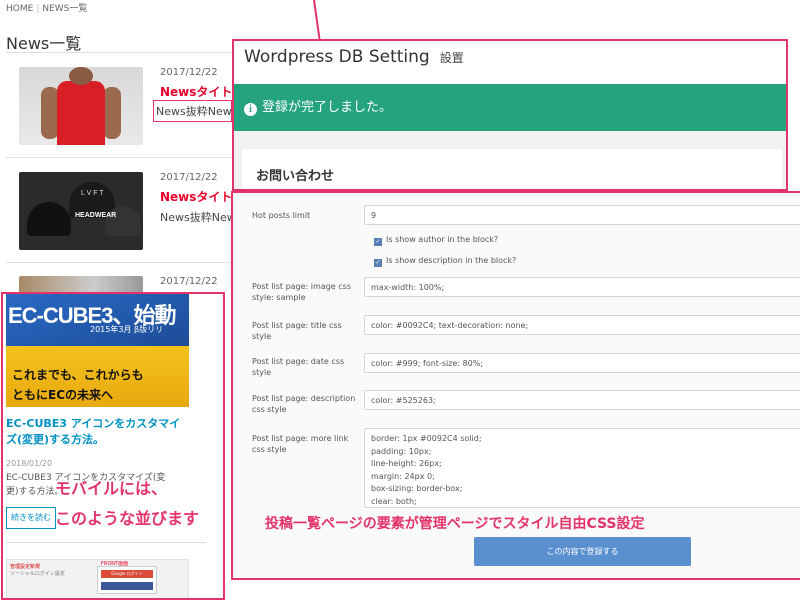 This screenshot has width=800, height=600. What do you see at coordinates (250, 109) in the screenshot?
I see `info-icon: i` at bounding box center [250, 109].